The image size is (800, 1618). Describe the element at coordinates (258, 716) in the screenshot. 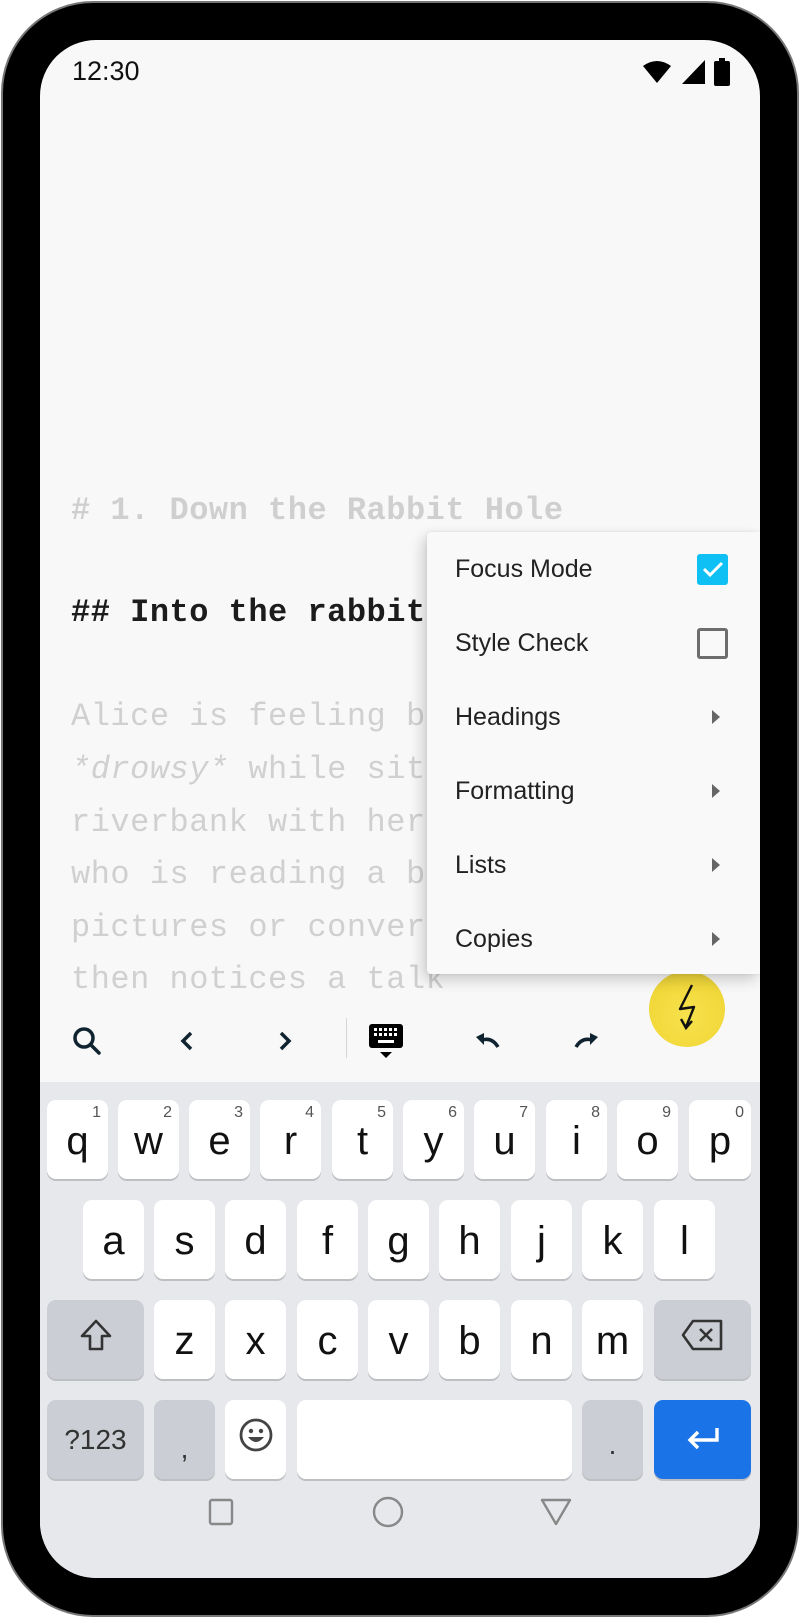

I see `body-line: Alice is feeling bo` at that location.